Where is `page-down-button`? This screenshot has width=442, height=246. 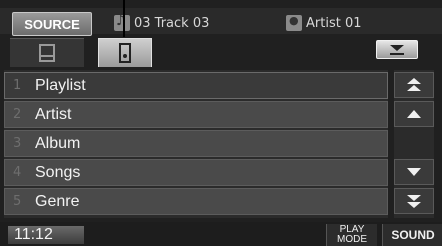 page-down-button is located at coordinates (414, 201).